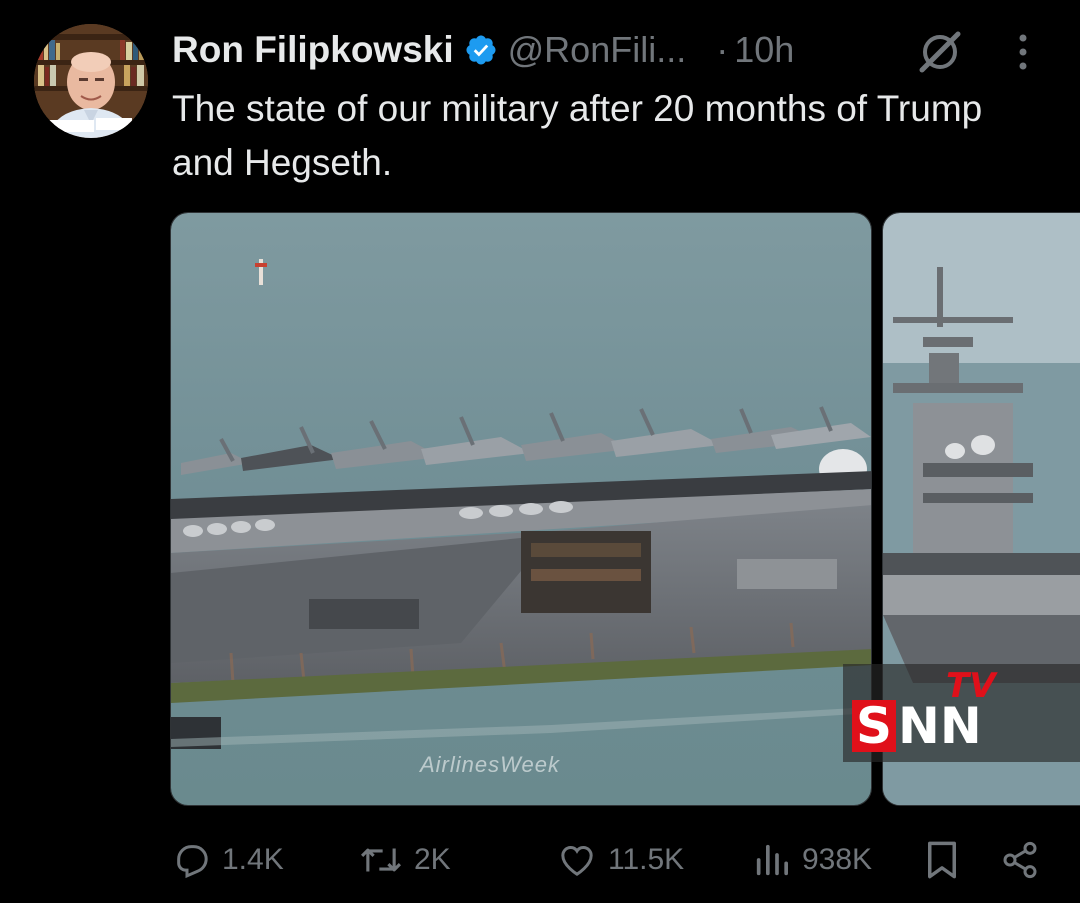  I want to click on share-button, so click(1025, 860).